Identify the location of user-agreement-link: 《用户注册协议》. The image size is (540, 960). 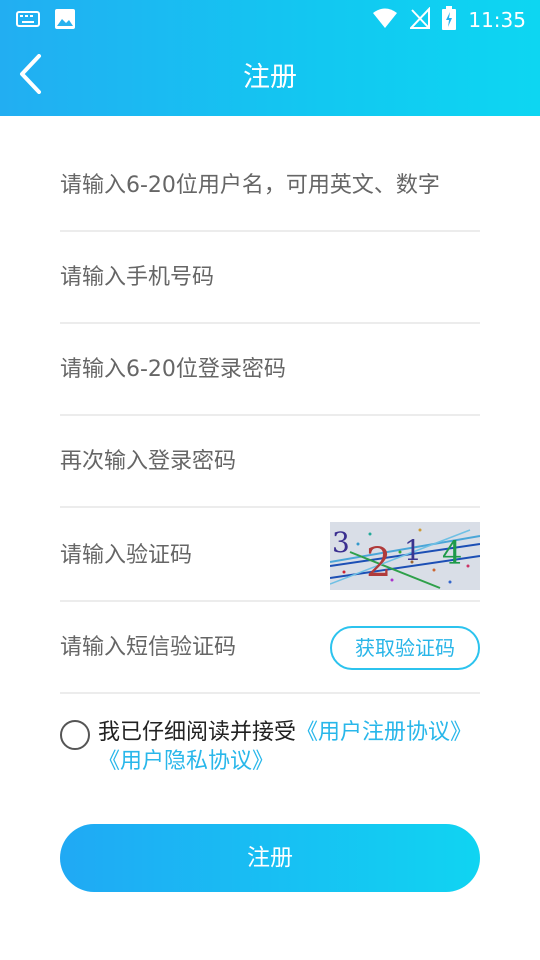
(384, 732).